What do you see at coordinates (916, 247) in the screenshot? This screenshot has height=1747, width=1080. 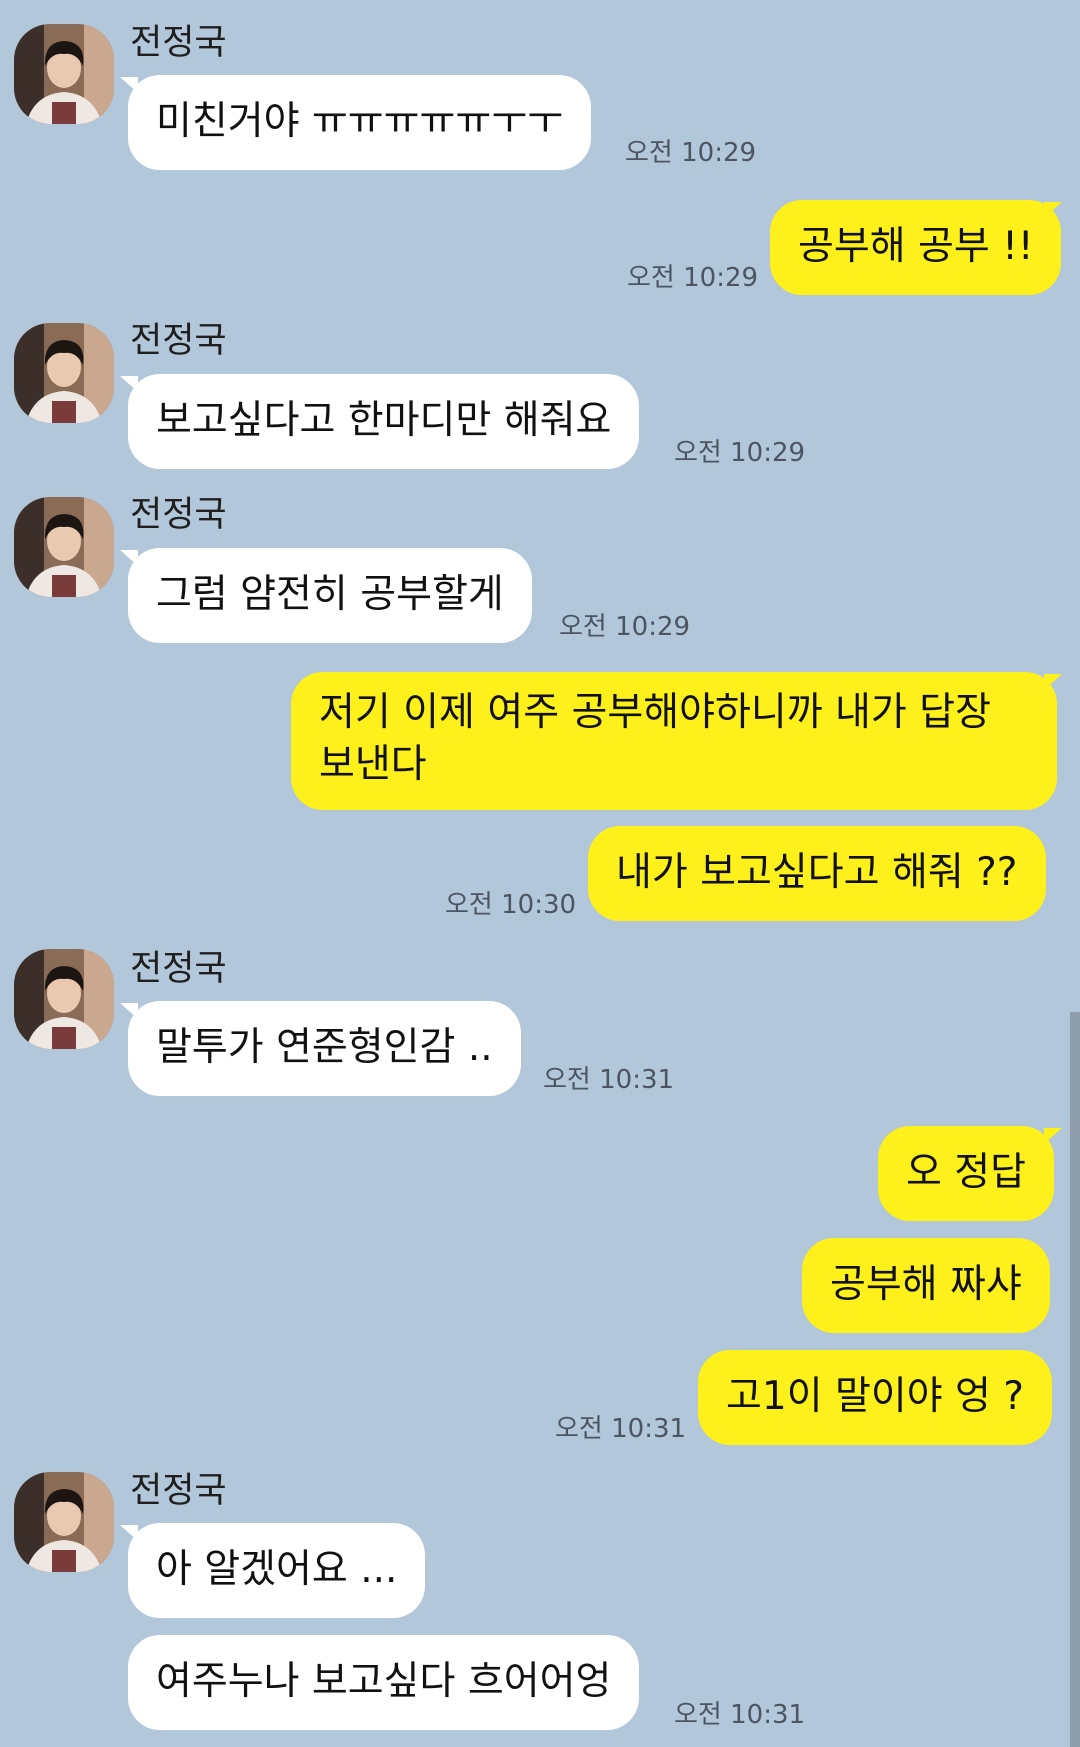 I see `message-bubble-outgoing: 공부해 공부 !!` at bounding box center [916, 247].